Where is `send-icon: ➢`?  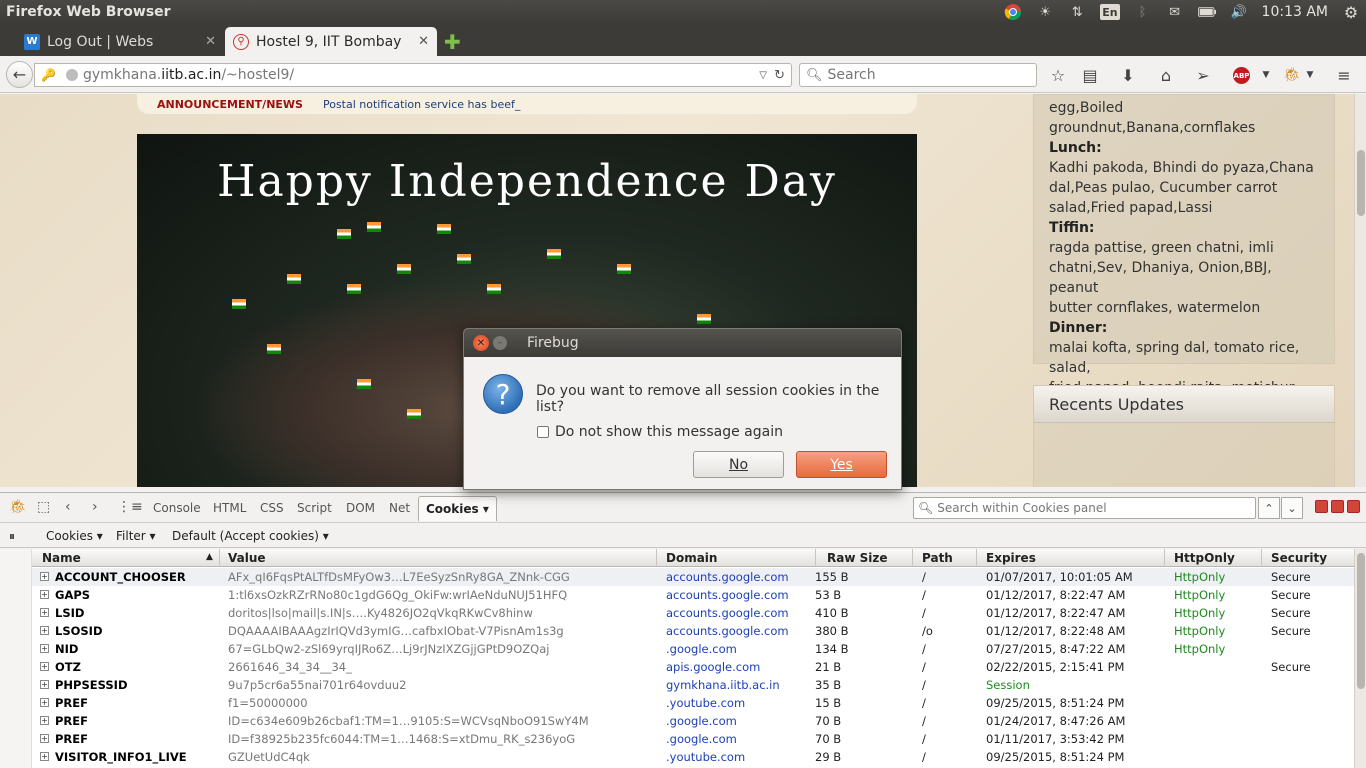 send-icon: ➢ is located at coordinates (1203, 75).